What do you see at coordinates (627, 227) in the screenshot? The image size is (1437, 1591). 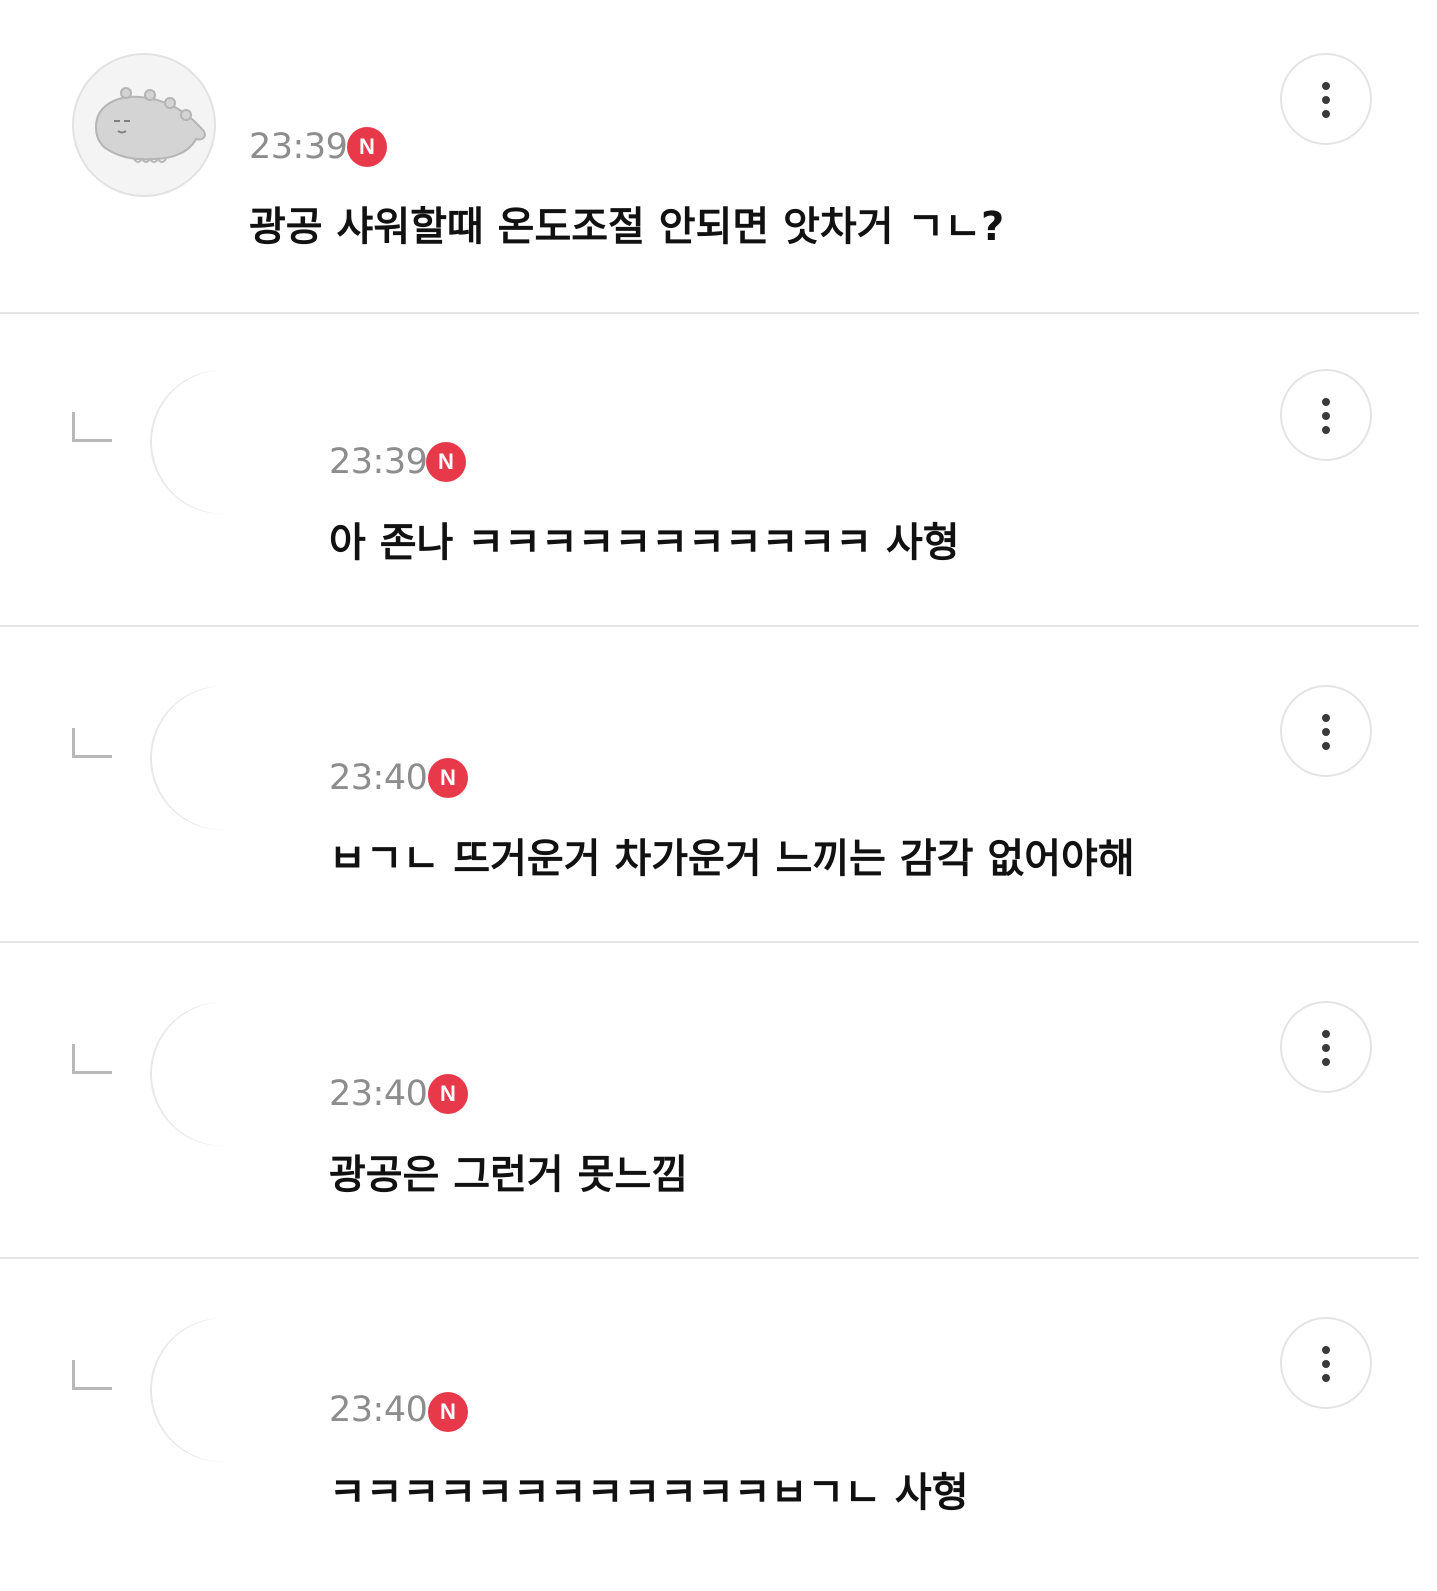 I see `comment-text: 광공 샤워할때 온도조절 안되면 앗차거 ㄱㄴ?` at bounding box center [627, 227].